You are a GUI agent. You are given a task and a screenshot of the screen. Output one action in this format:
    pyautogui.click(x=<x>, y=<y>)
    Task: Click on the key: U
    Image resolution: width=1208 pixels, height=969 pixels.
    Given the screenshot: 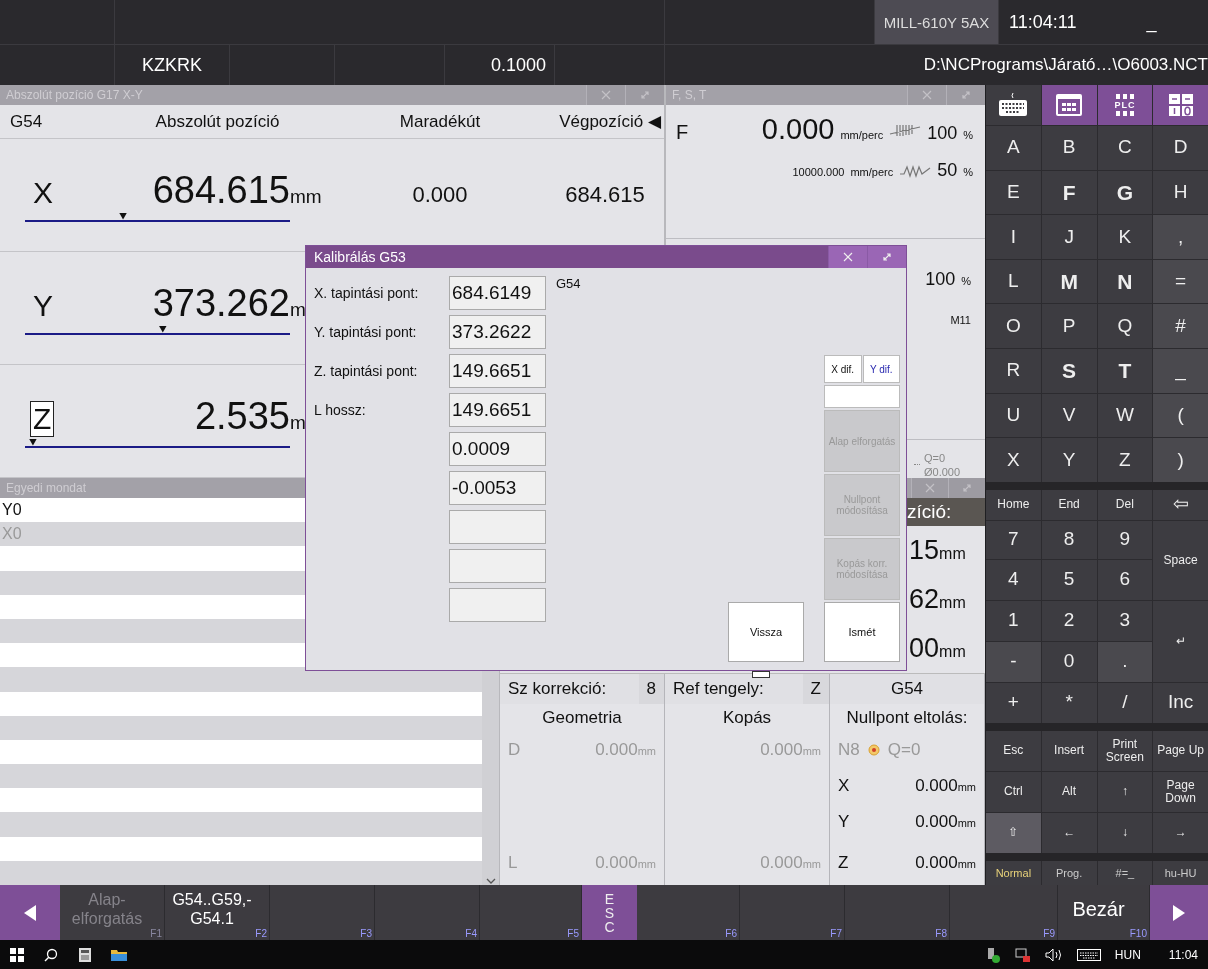 What is the action you would take?
    pyautogui.click(x=1013, y=415)
    